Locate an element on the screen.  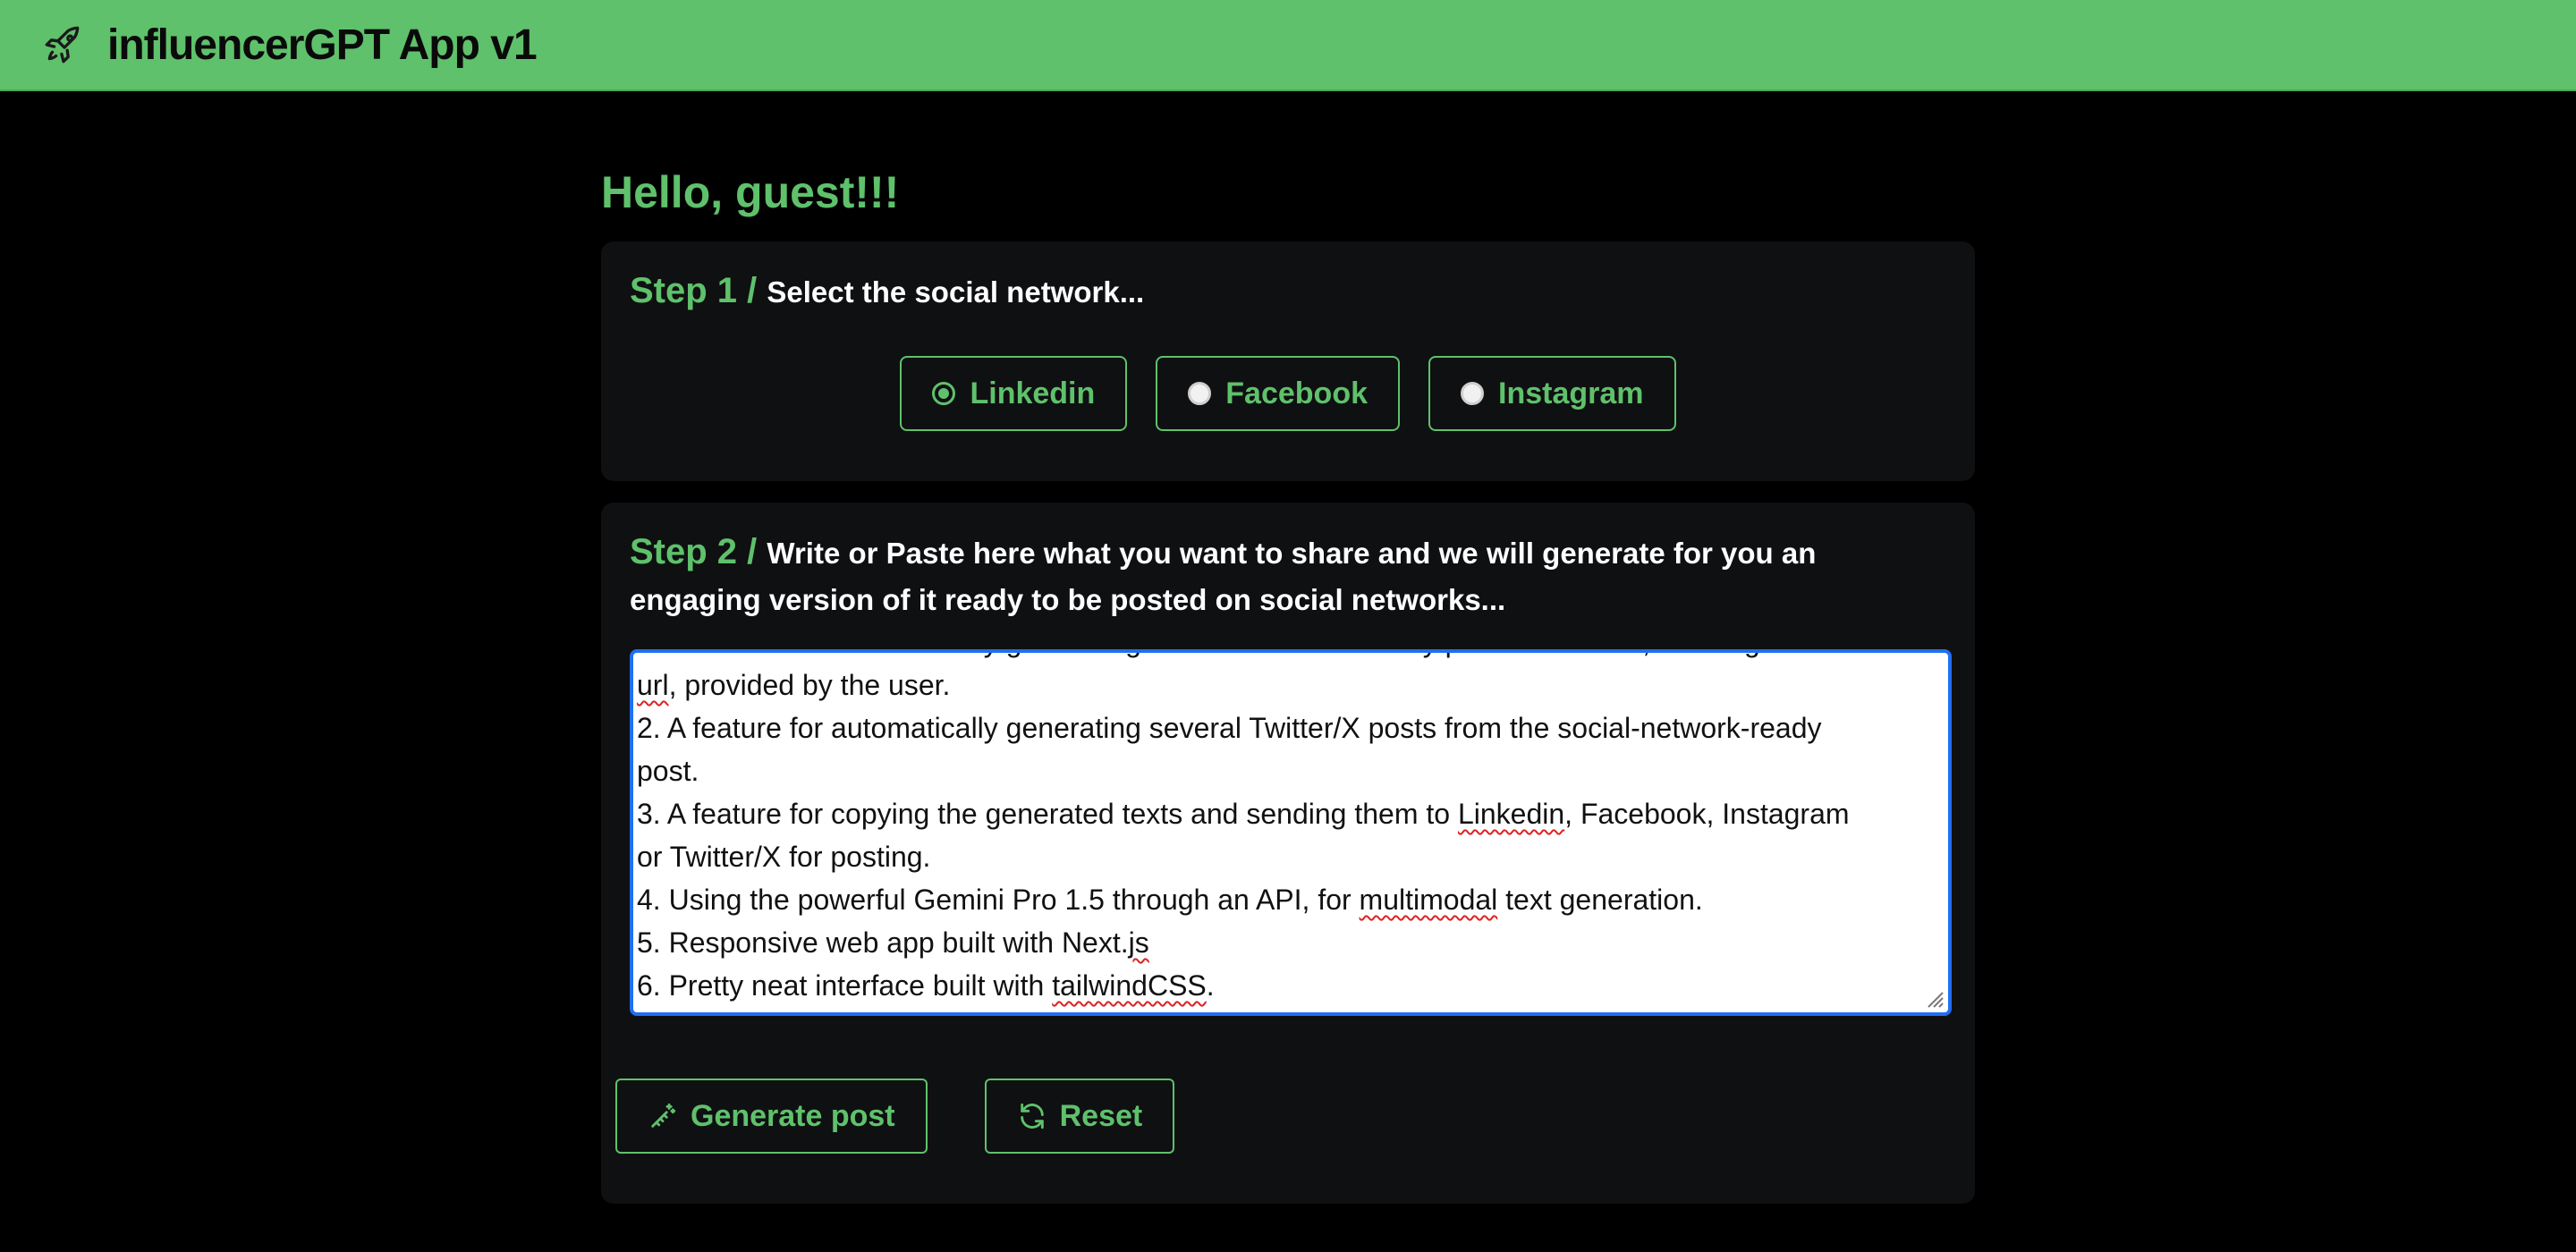
magic-wand-icon is located at coordinates (663, 1115).